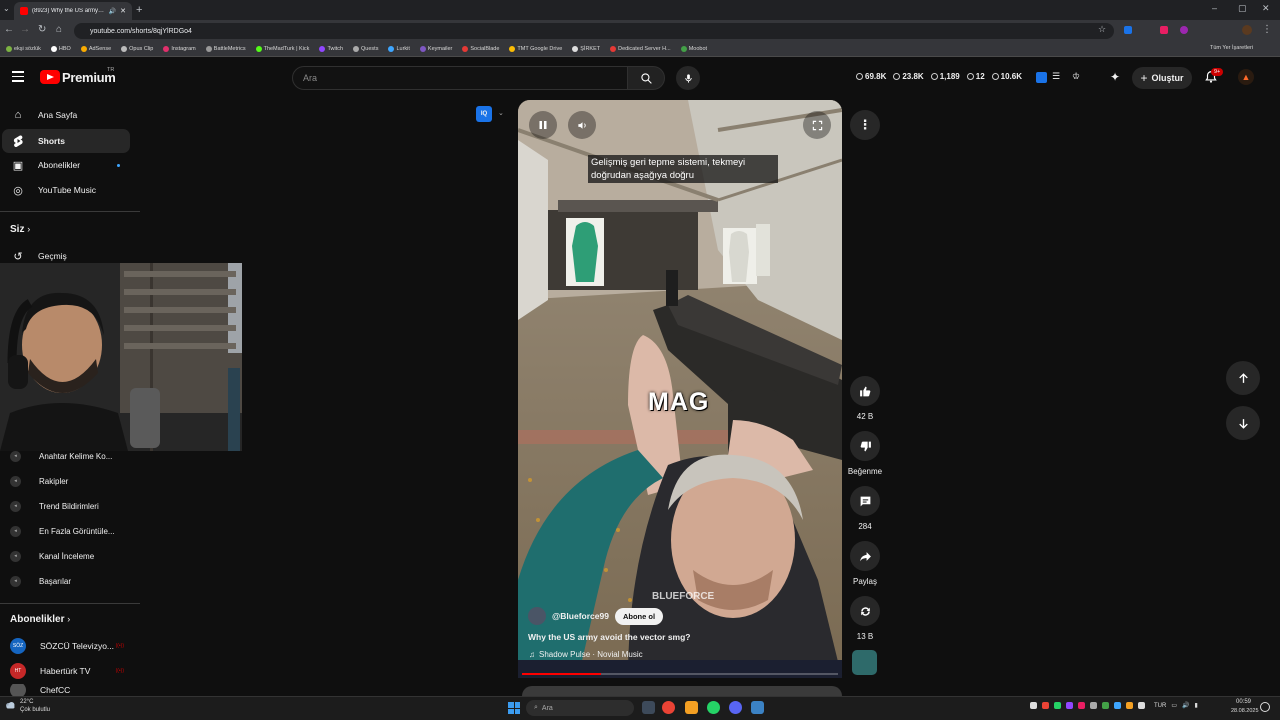 This screenshot has width=1280, height=720. I want to click on minimize-button: –, so click(1214, 8).